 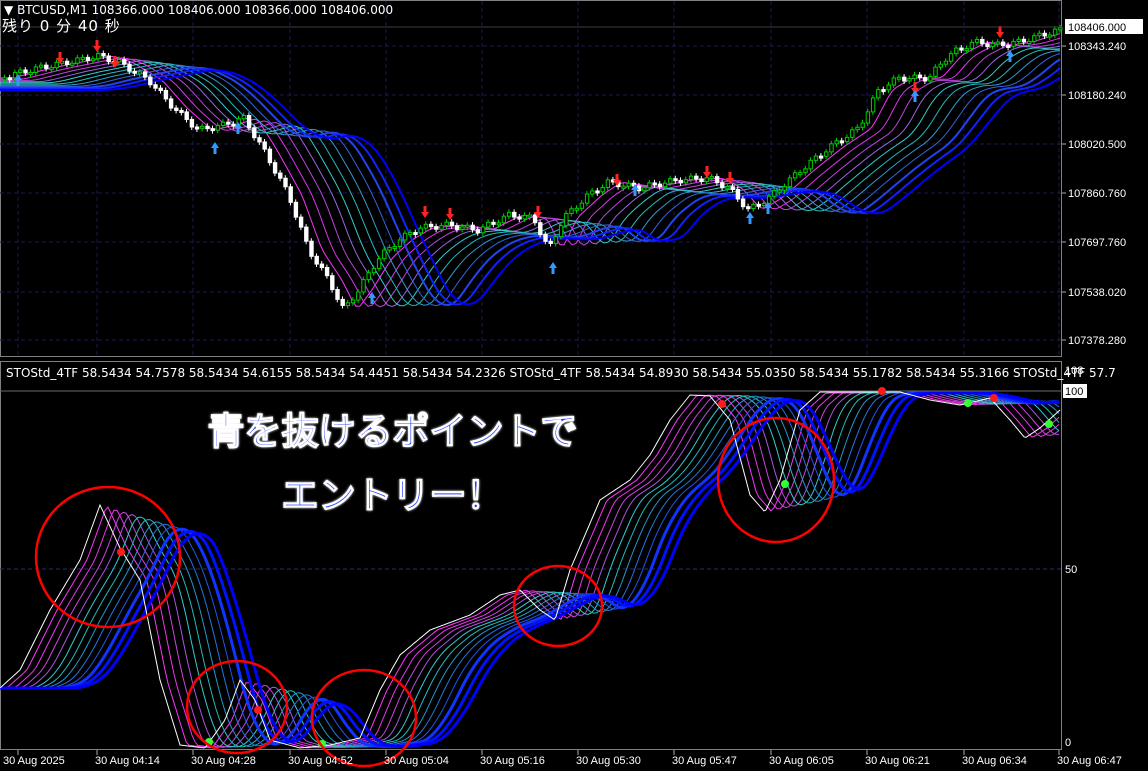 What do you see at coordinates (1075, 557) in the screenshot?
I see `indicator-axis: 108 100 50 0` at bounding box center [1075, 557].